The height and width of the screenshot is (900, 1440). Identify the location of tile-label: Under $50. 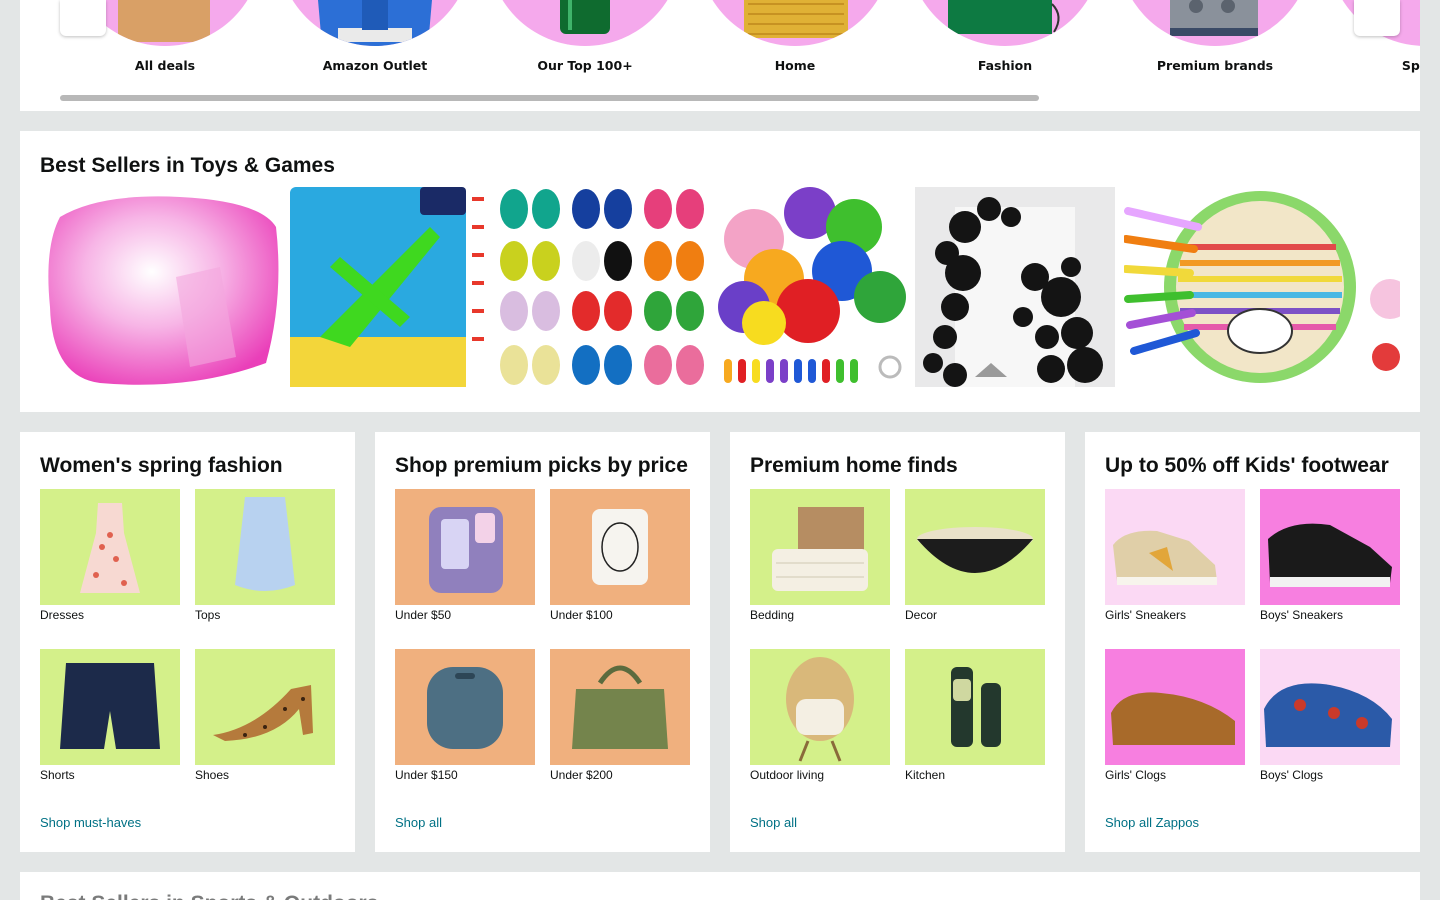
(423, 615).